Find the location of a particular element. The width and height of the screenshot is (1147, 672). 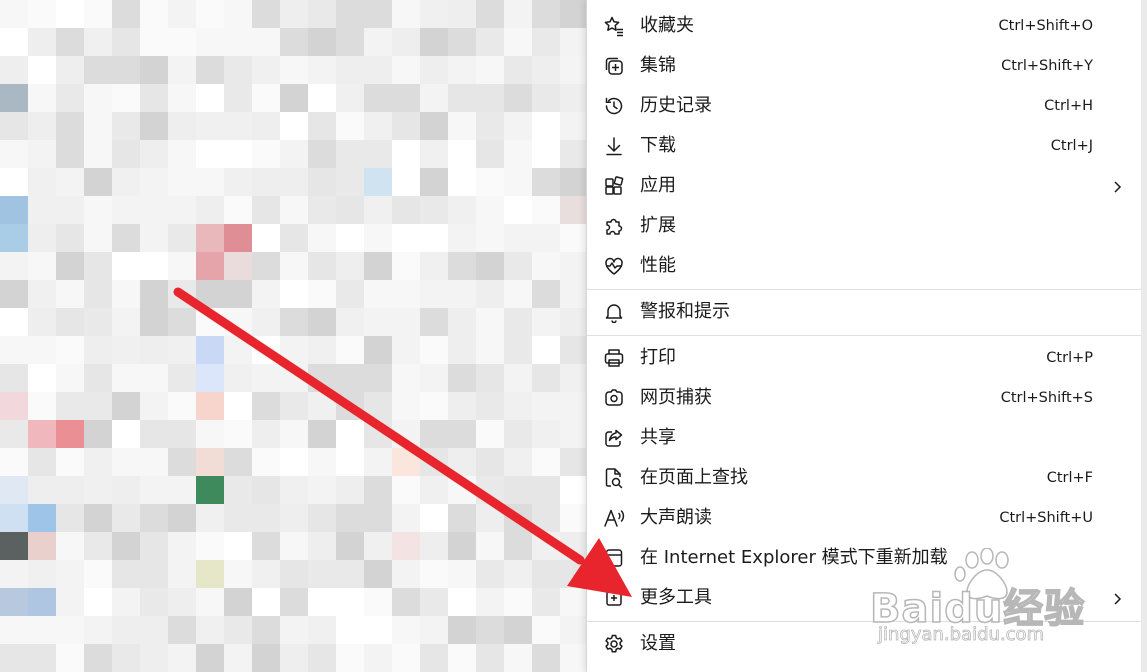

menu-item-apps: 应用 is located at coordinates (864, 186).